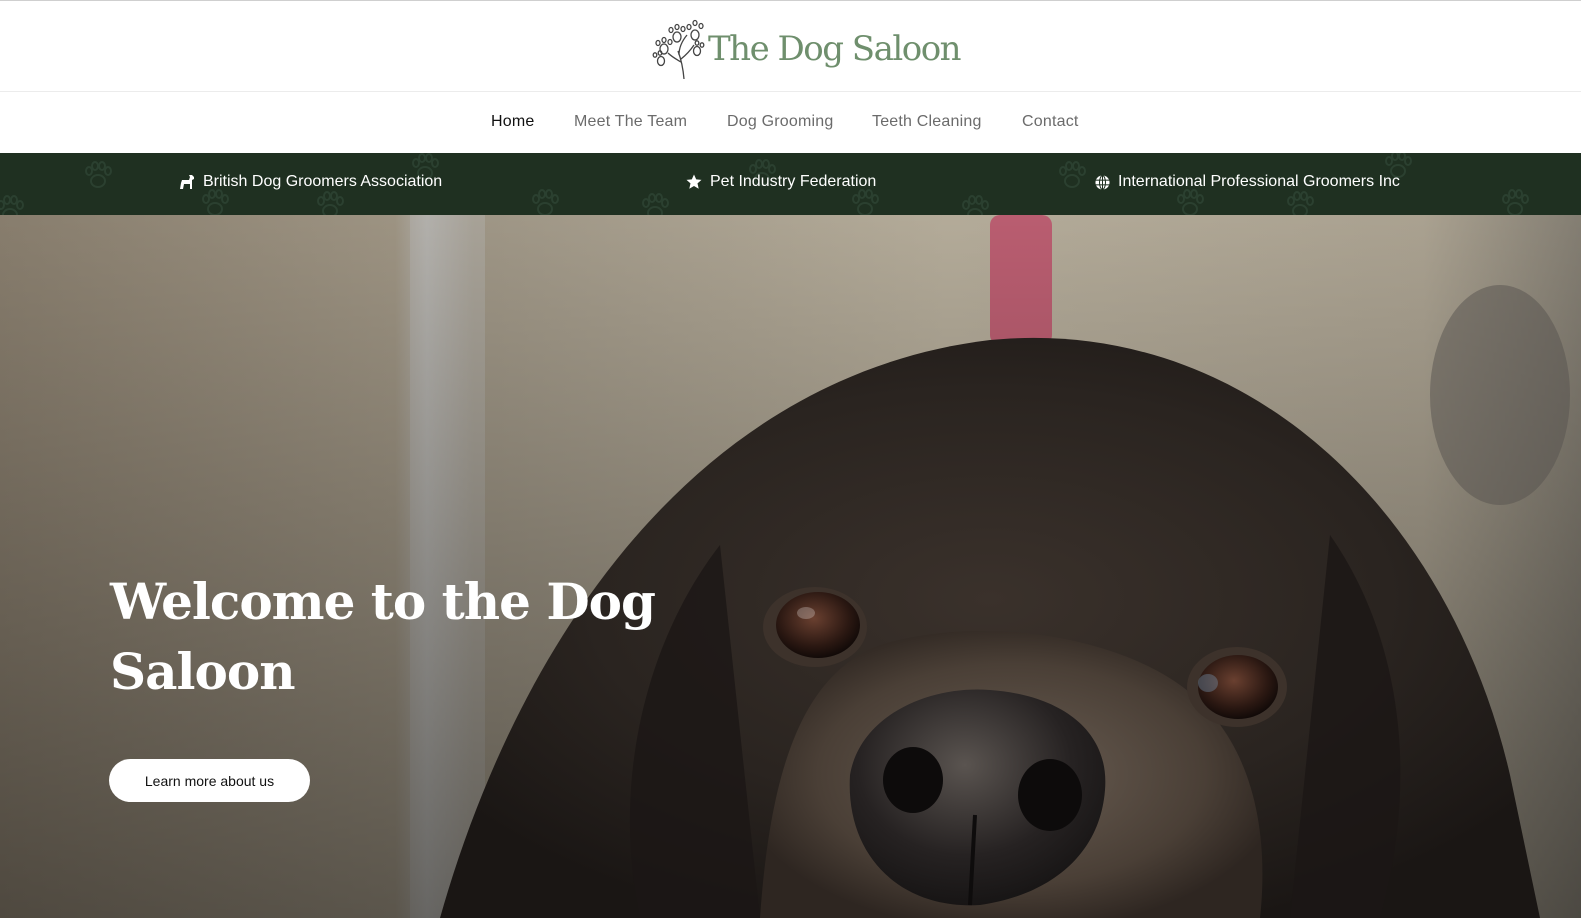 The height and width of the screenshot is (918, 1581). I want to click on site-logo: The Dog Saloon, so click(806, 48).